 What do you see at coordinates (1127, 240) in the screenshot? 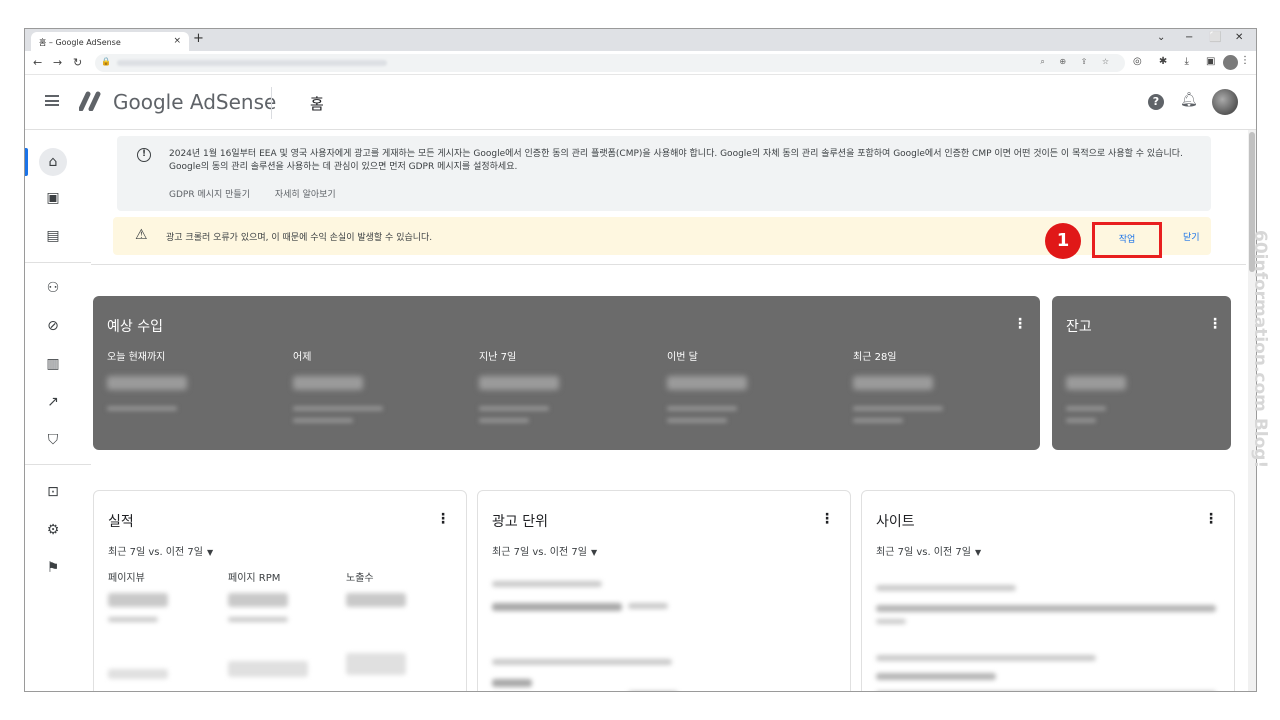
I see `action-button: 작업` at bounding box center [1127, 240].